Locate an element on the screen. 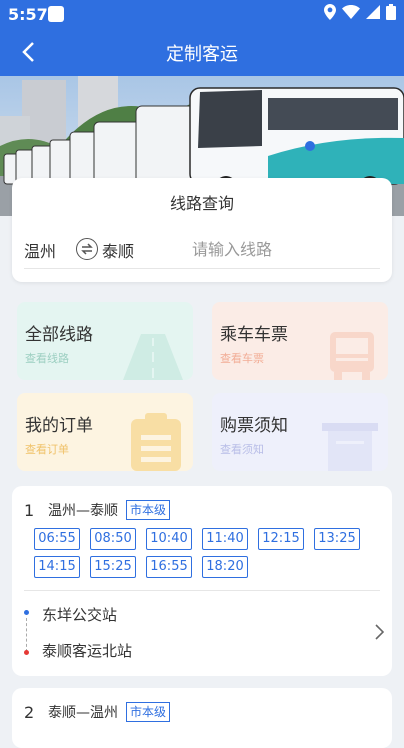 This screenshot has width=404, height=748. bus-icon is located at coordinates (352, 356).